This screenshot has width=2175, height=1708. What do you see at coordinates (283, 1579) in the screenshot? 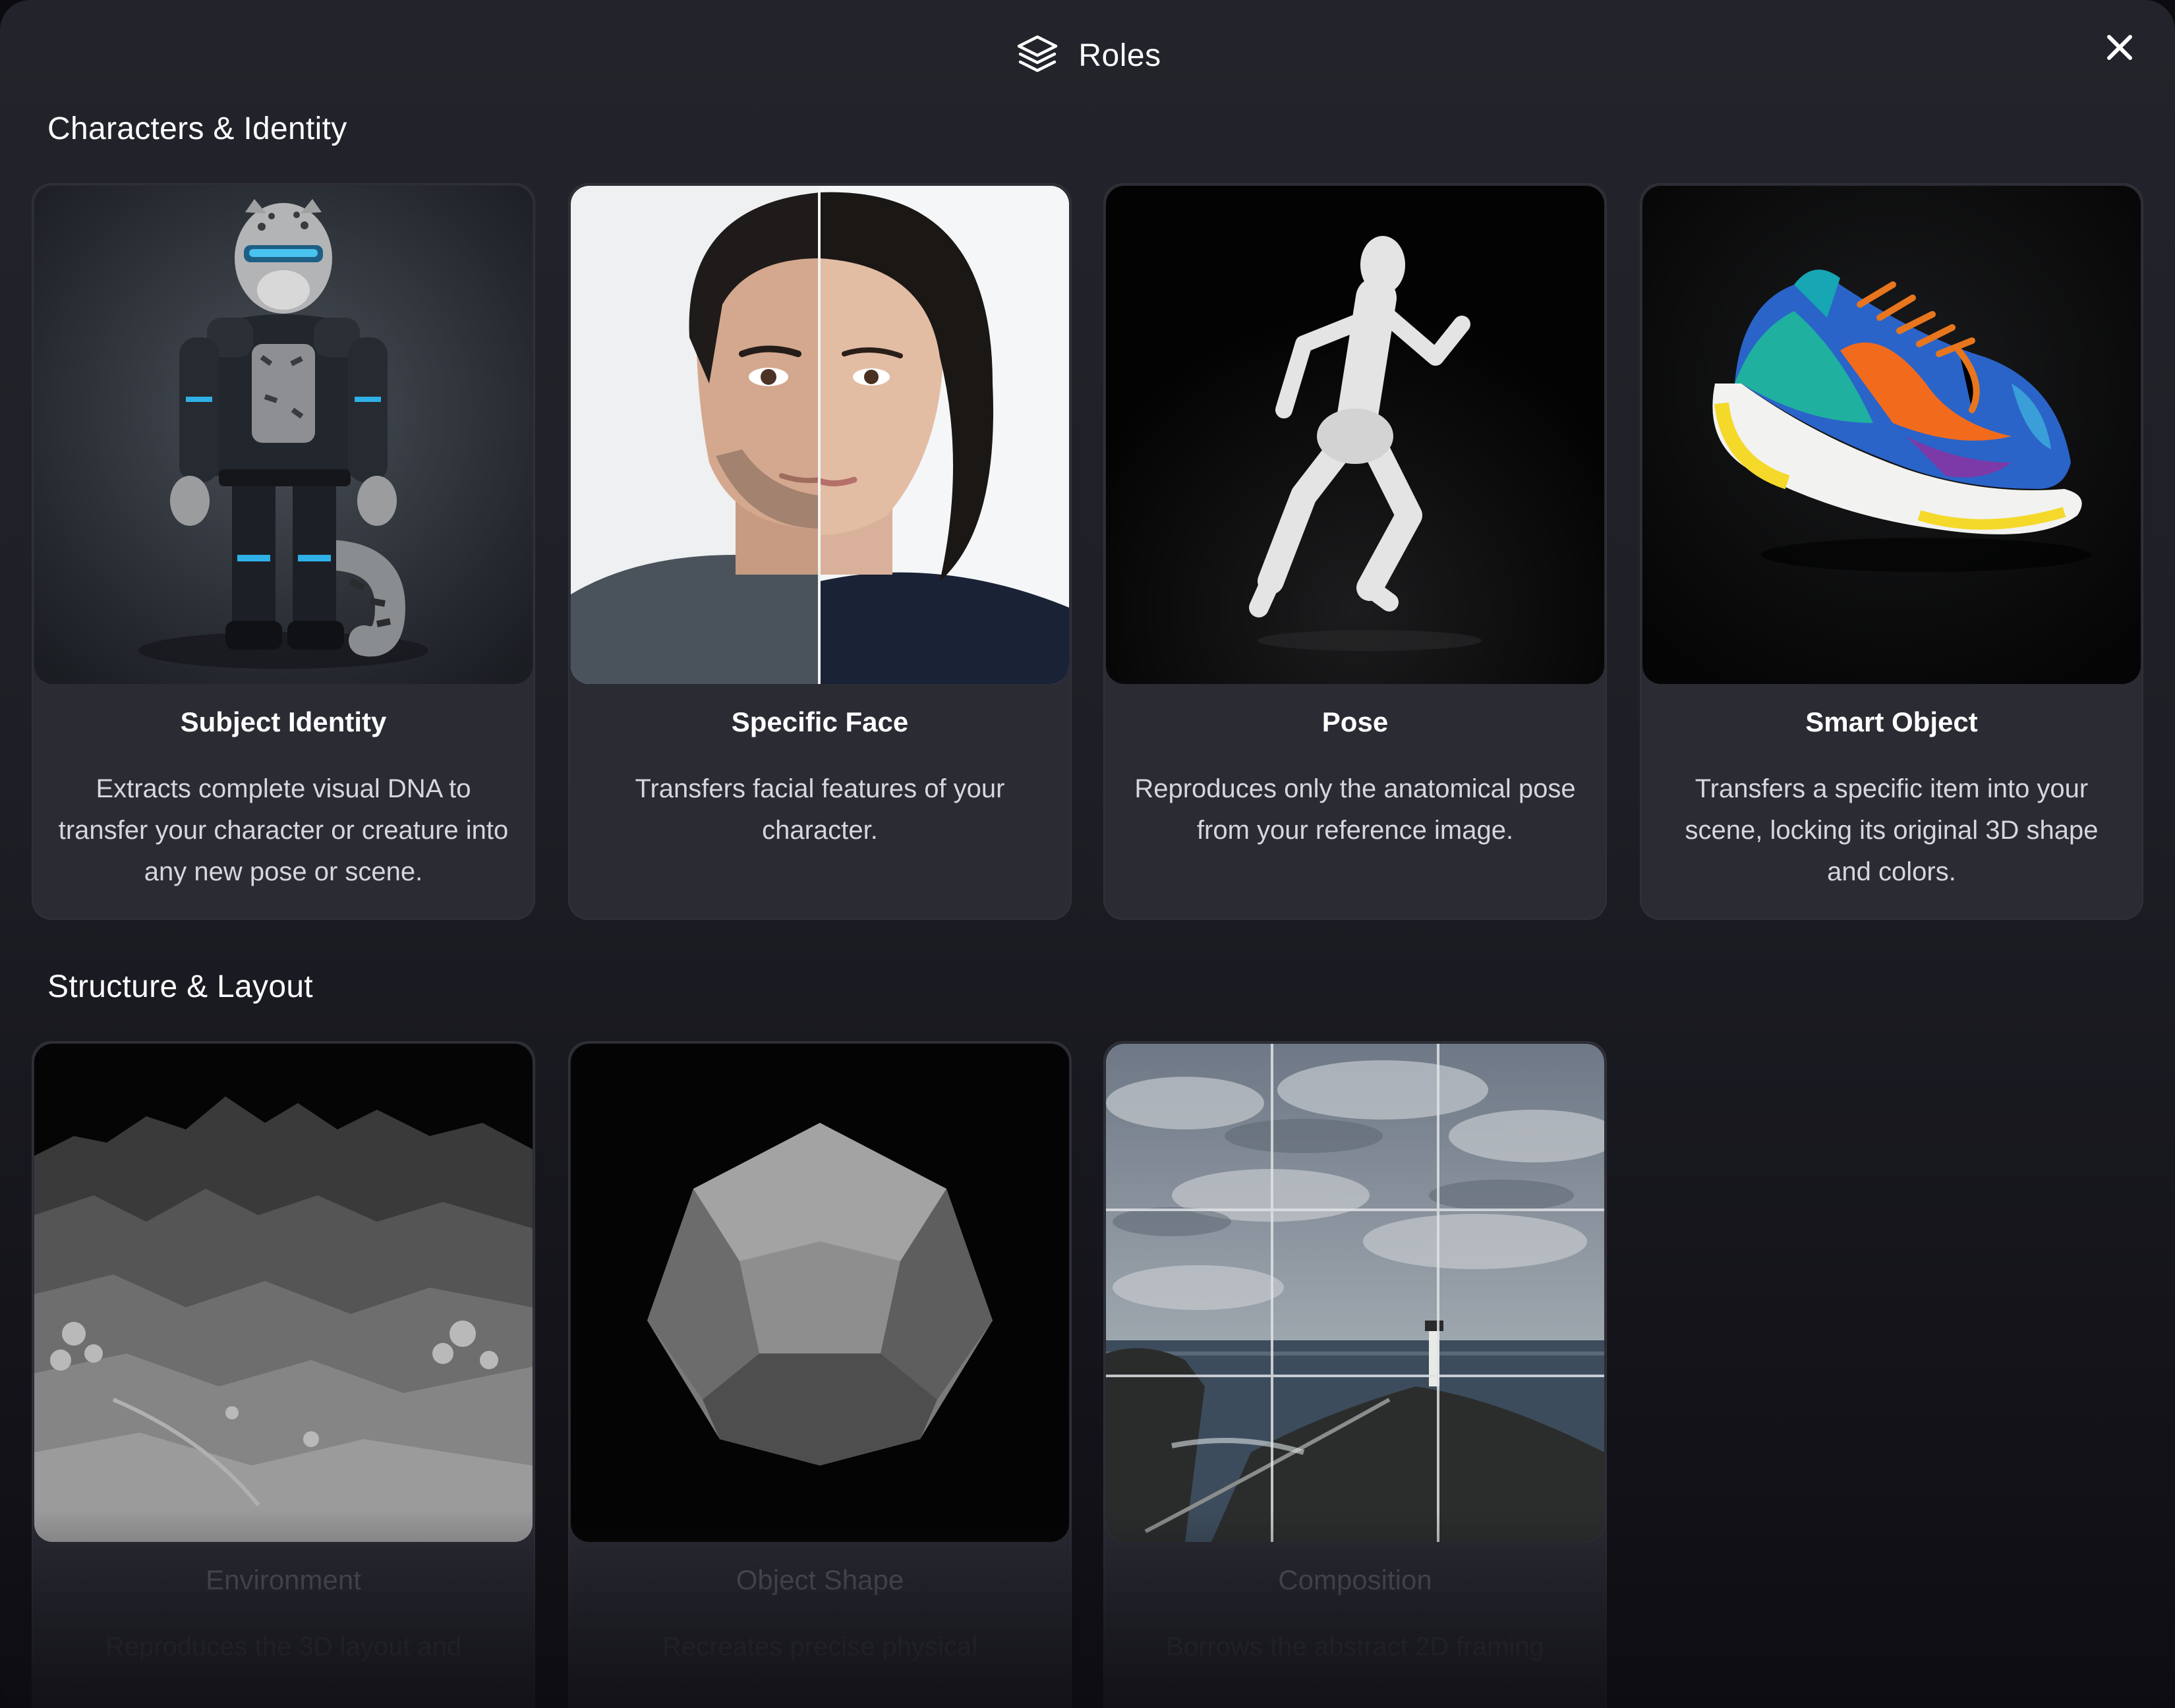
I see `card-title: Environment` at bounding box center [283, 1579].